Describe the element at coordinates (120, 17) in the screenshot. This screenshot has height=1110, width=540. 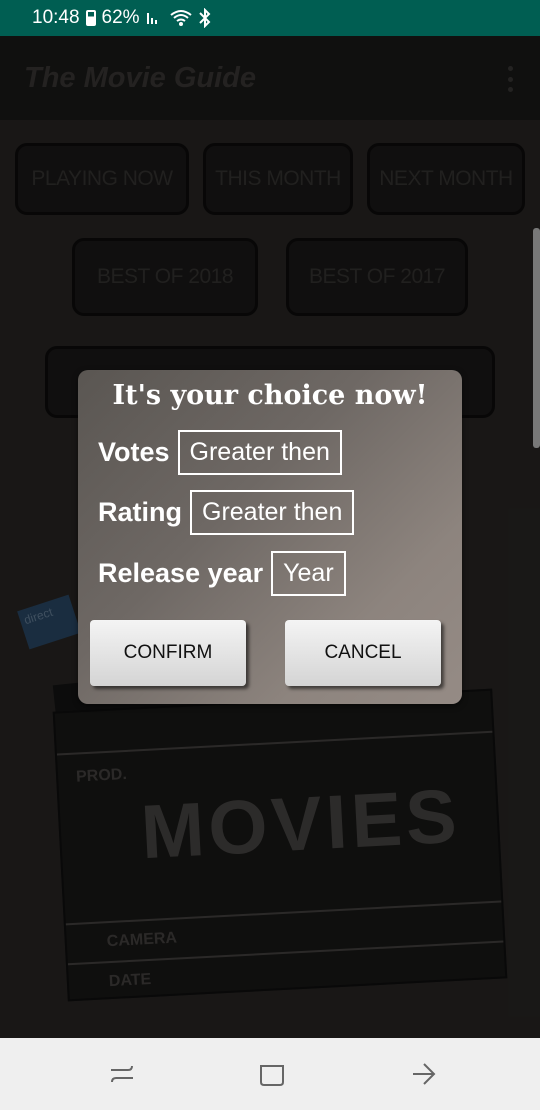
I see `battery-percent: 62%` at that location.